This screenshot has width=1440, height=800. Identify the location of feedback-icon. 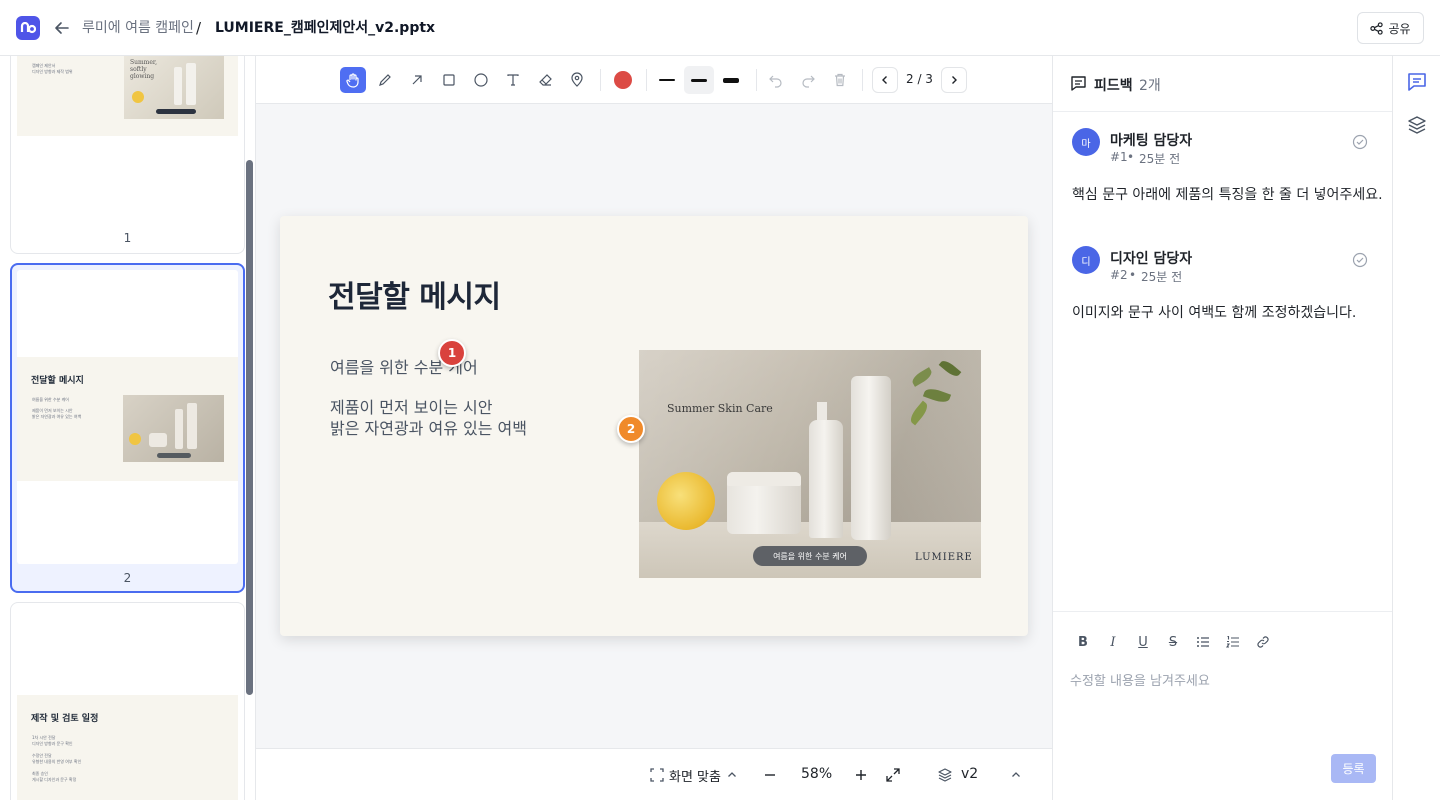
(1078, 85).